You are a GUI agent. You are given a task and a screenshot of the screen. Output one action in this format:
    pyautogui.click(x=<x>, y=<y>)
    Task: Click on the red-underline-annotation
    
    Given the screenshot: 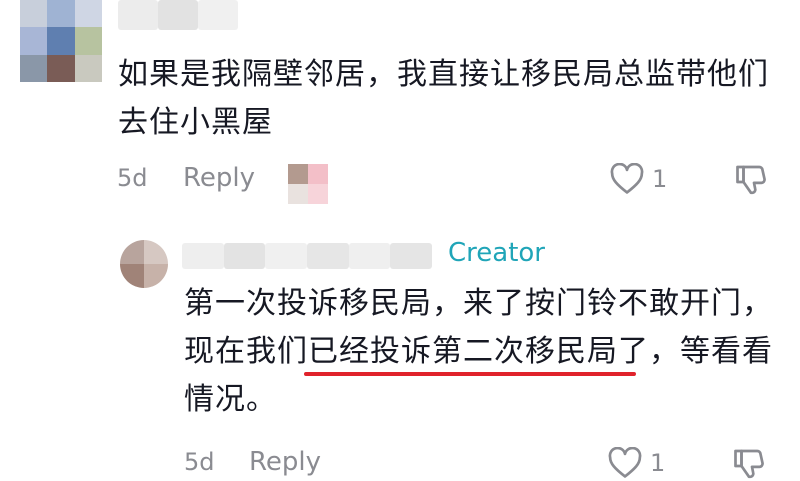 What is the action you would take?
    pyautogui.click(x=470, y=374)
    